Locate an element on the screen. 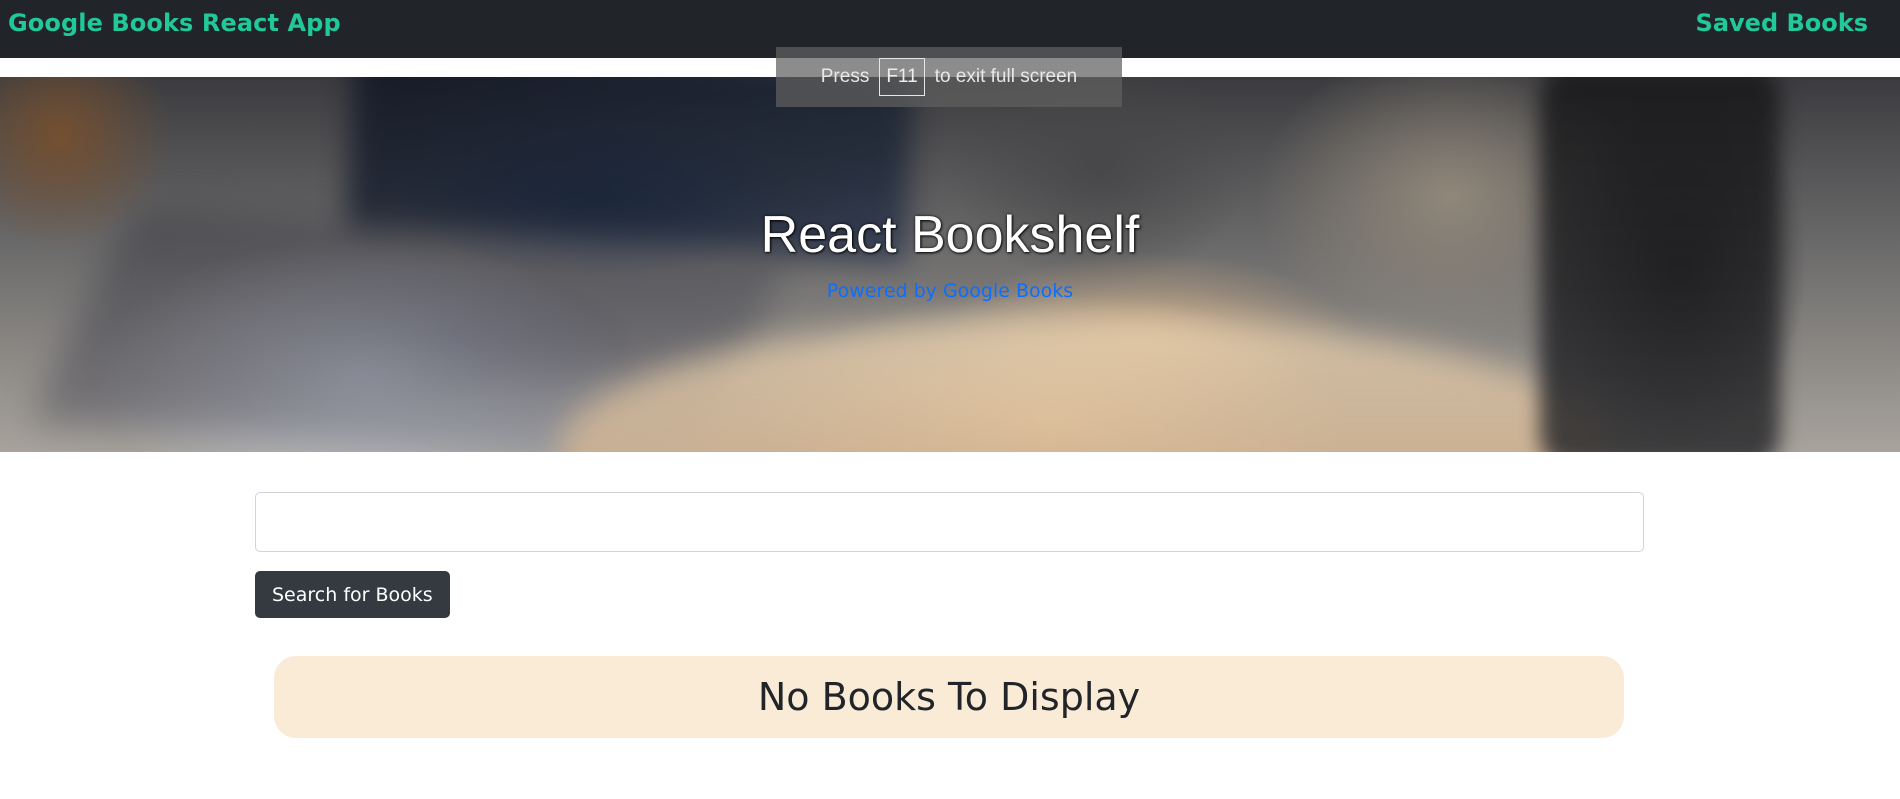 This screenshot has width=1900, height=799. fullscreen-notice-press: Press is located at coordinates (845, 76).